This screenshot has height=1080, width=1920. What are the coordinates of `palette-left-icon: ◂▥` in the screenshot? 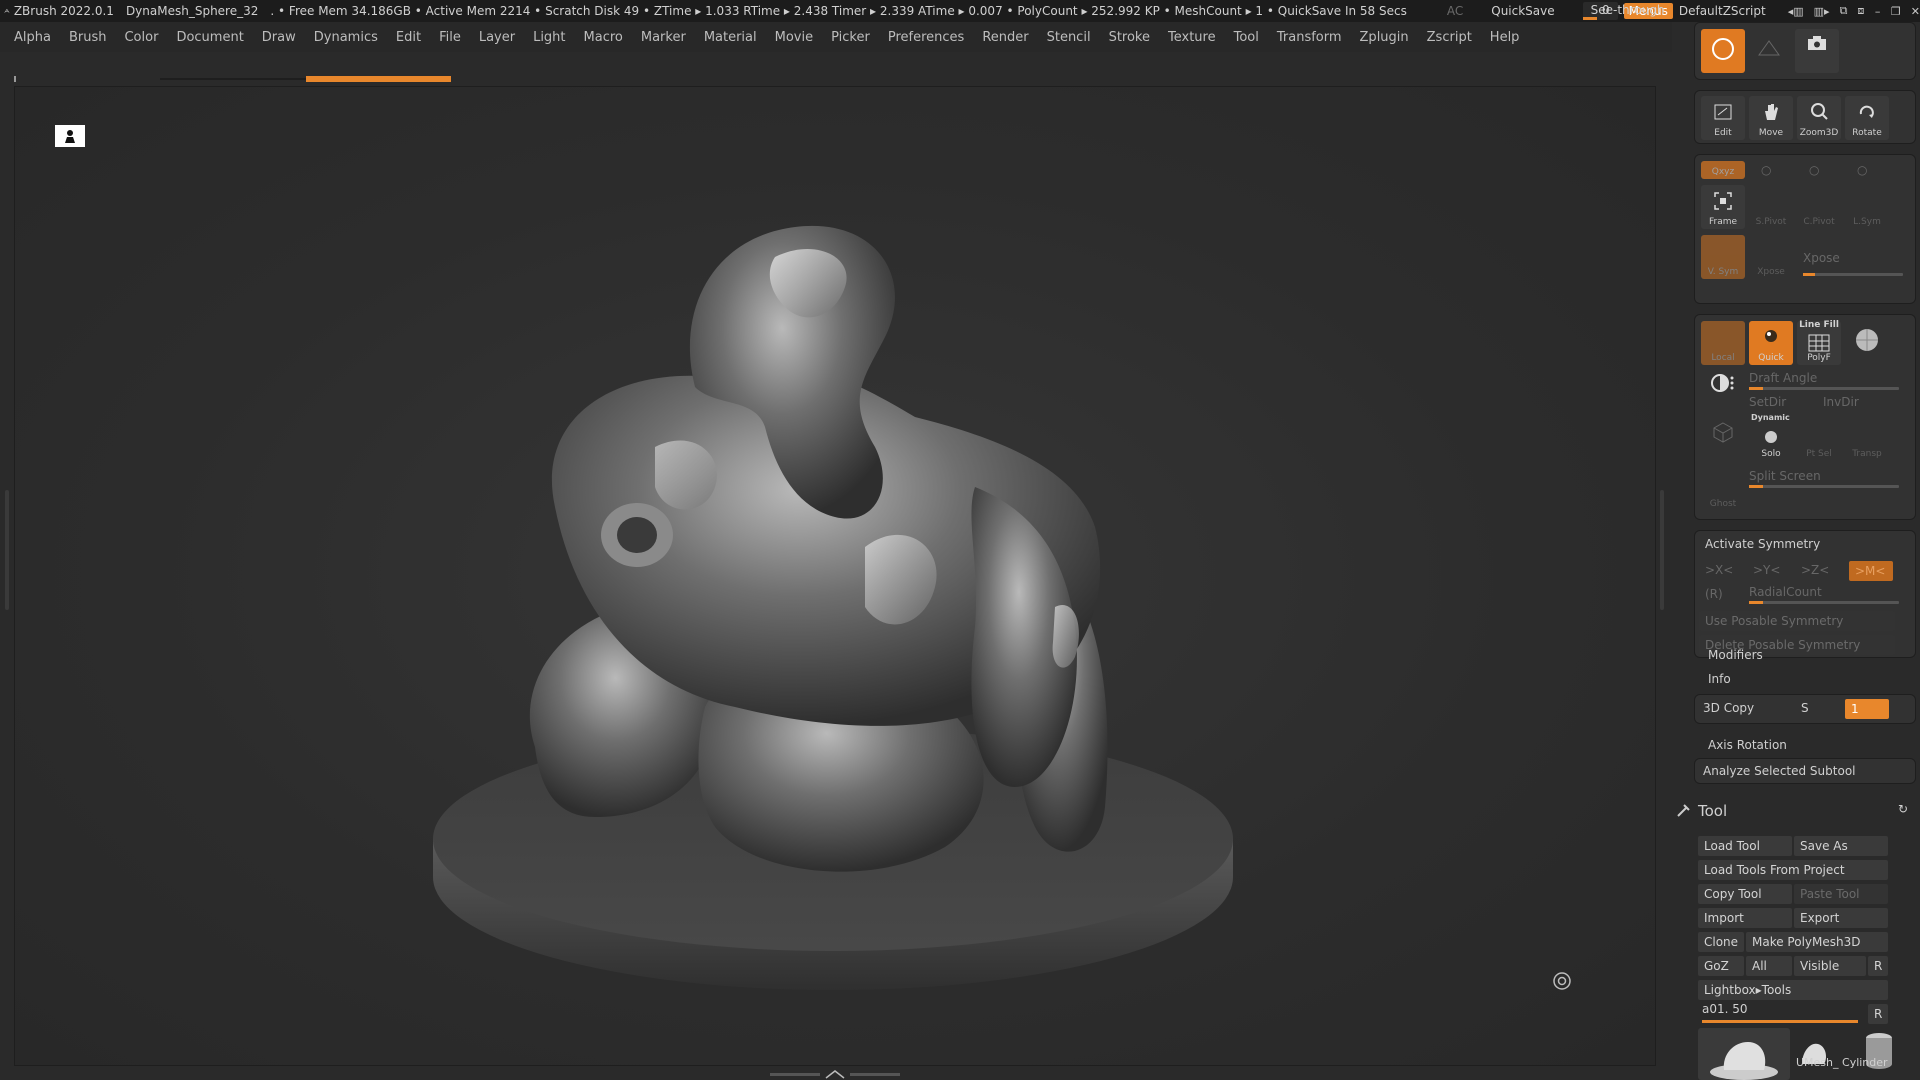 It's located at (1796, 11).